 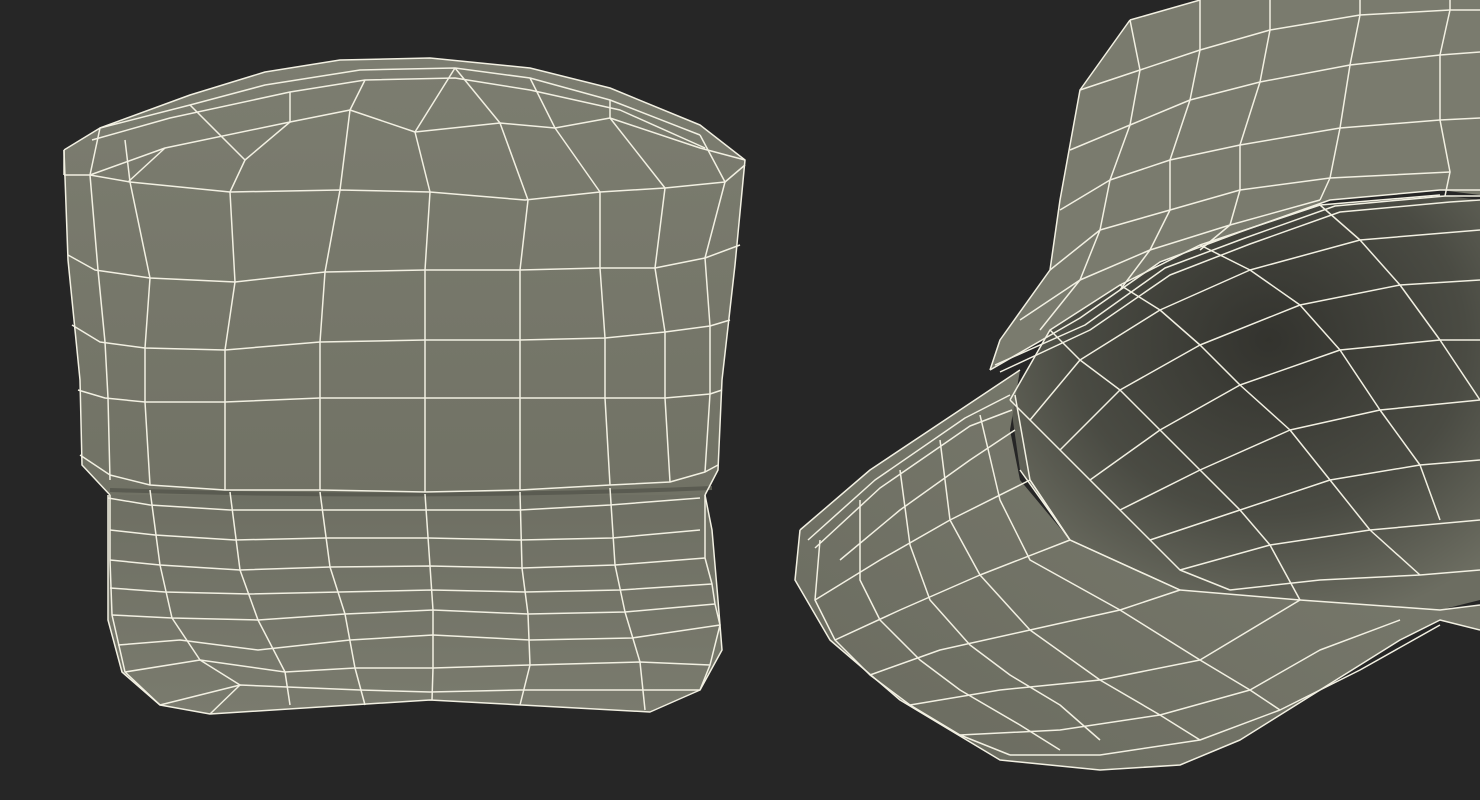 What do you see at coordinates (415, 604) in the screenshot?
I see `cap-visor` at bounding box center [415, 604].